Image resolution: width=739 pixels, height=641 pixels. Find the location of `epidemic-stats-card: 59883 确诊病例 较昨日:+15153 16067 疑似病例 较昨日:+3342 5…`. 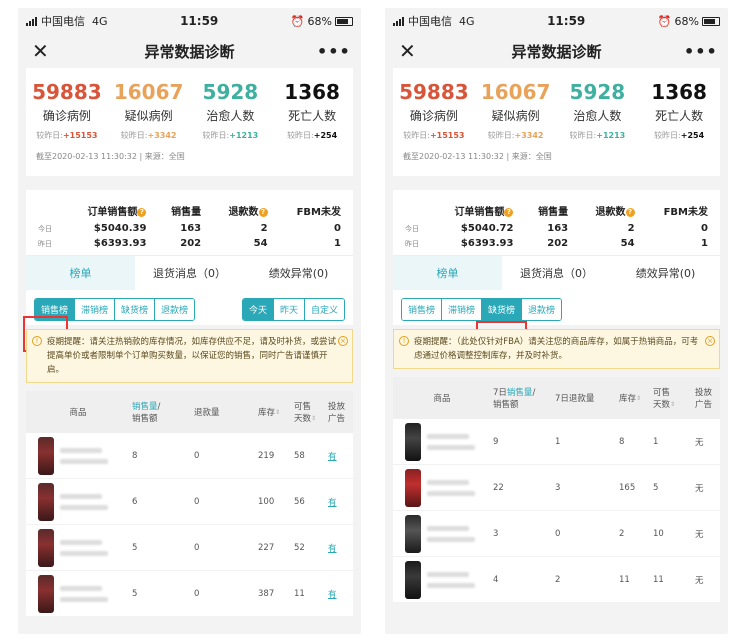

epidemic-stats-card: 59883 确诊病例 较昨日:+15153 16067 疑似病例 较昨日:+3342 5… is located at coordinates (189, 122).